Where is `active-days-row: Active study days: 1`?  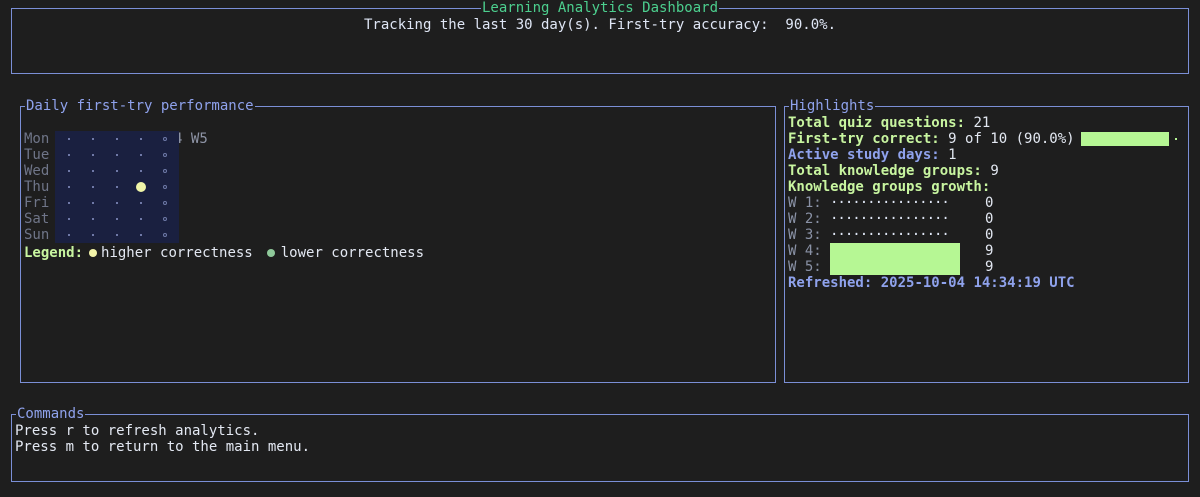
active-days-row: Active study days: 1 is located at coordinates (986, 155).